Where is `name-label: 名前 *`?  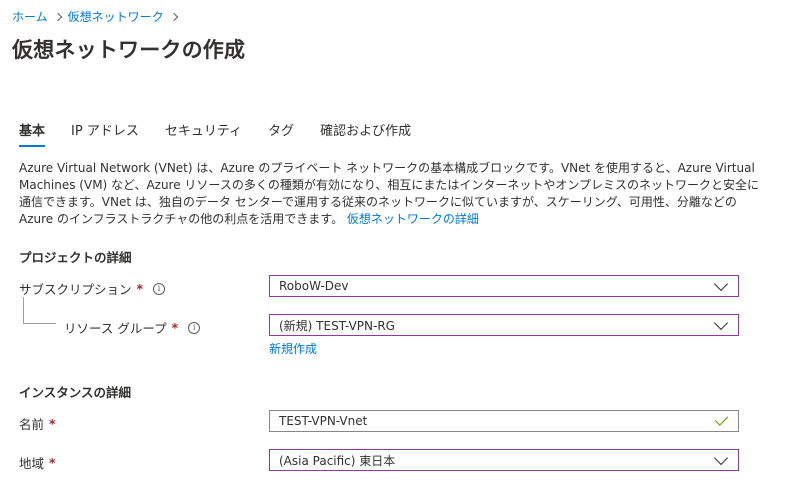 name-label: 名前 * is located at coordinates (37, 423).